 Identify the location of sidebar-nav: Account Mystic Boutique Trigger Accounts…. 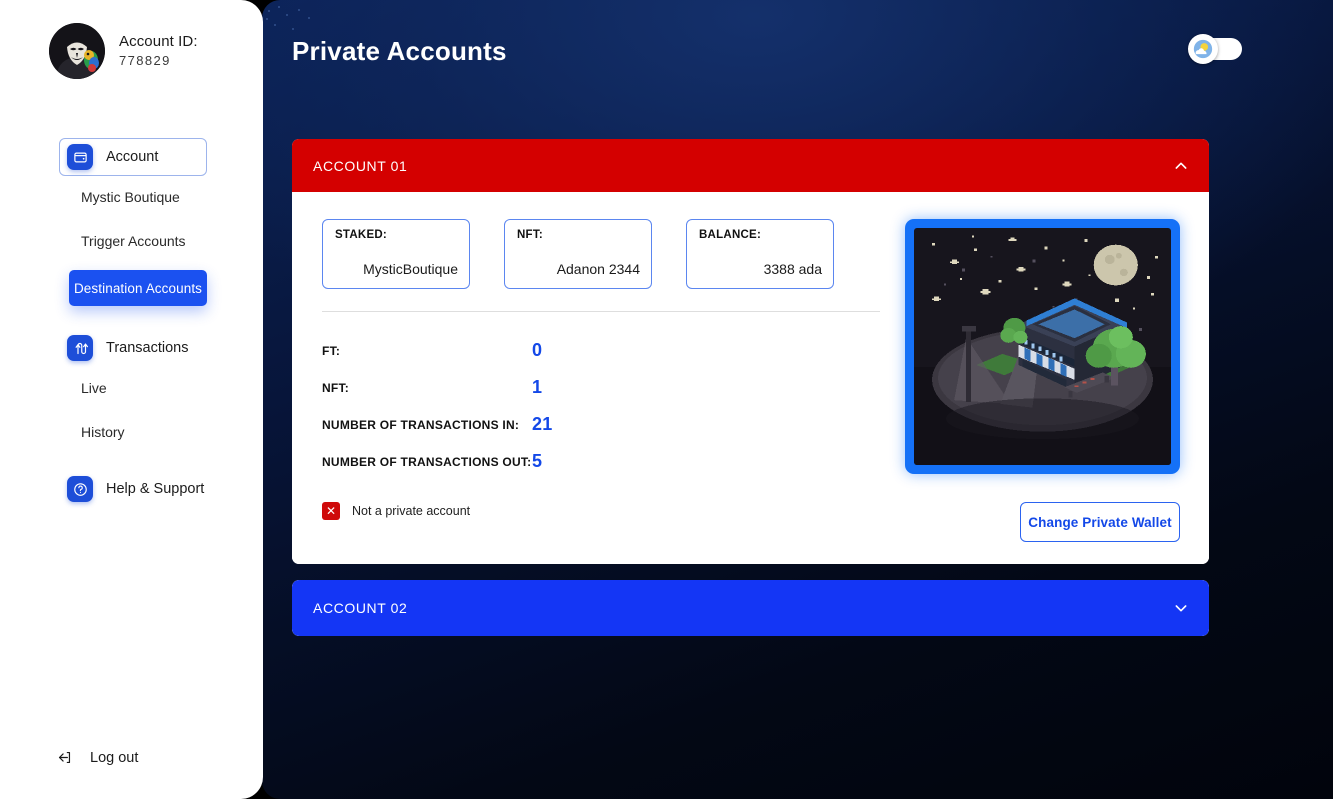
(131, 323).